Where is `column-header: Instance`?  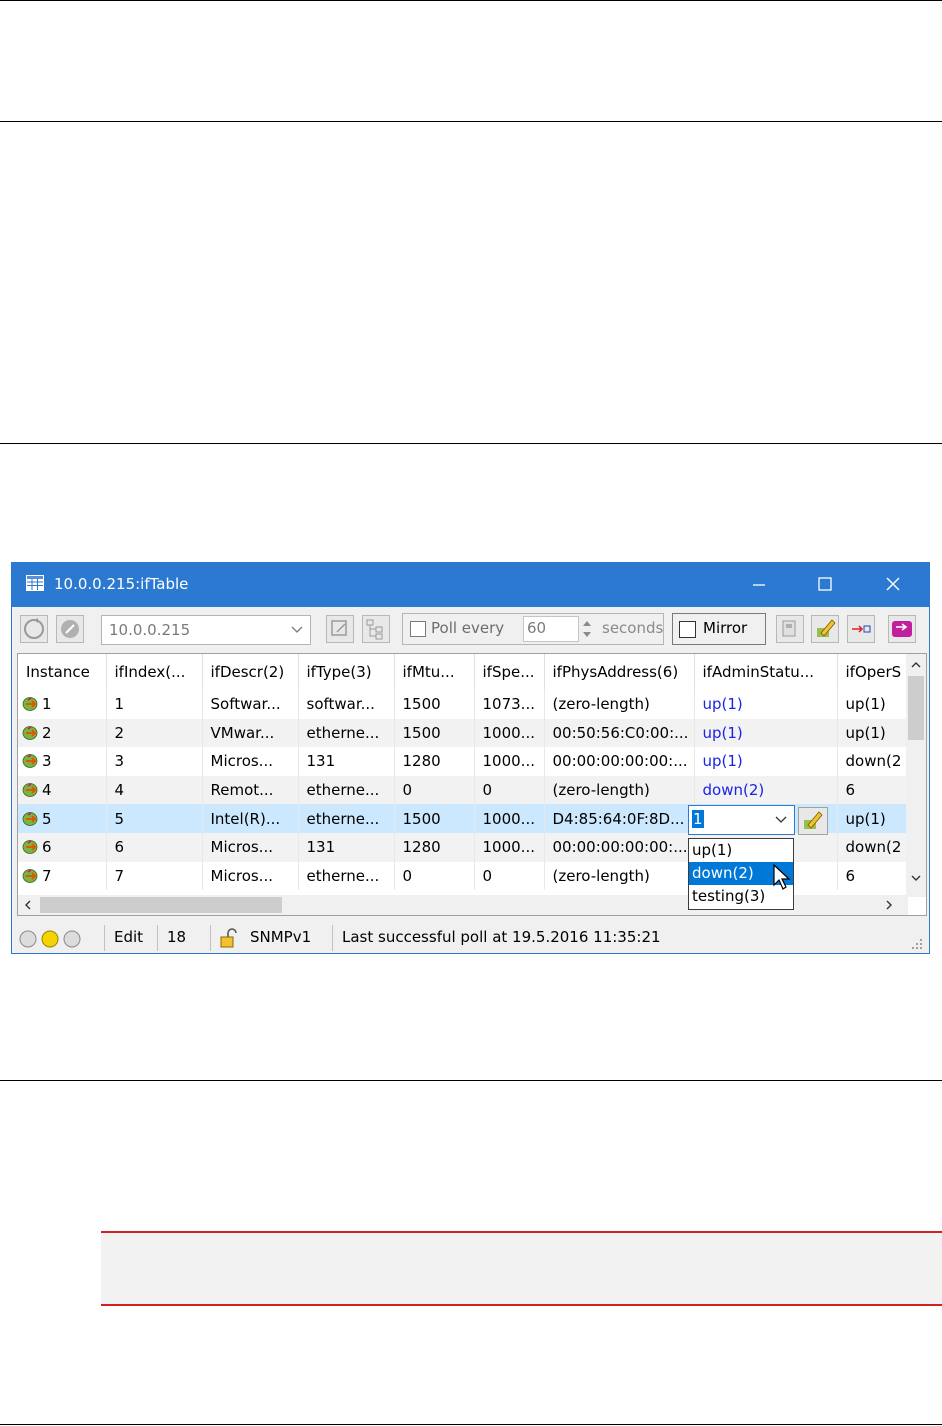
column-header: Instance is located at coordinates (62, 672).